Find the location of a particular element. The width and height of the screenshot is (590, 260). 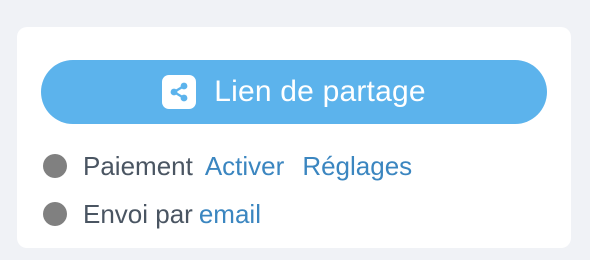

email-row: Envoi par email is located at coordinates (152, 214).